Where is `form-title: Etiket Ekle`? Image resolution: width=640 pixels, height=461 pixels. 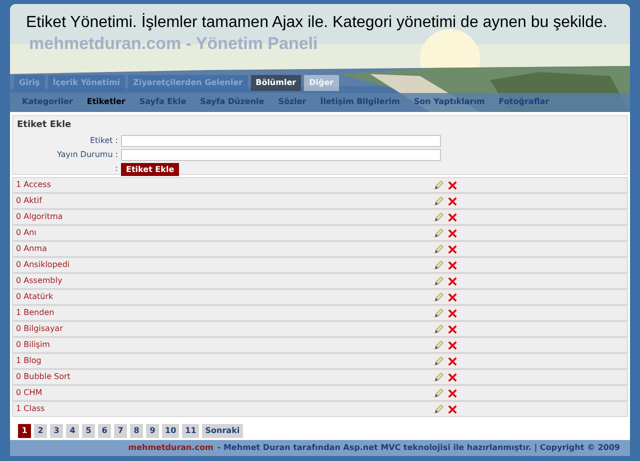 form-title: Etiket Ekle is located at coordinates (44, 125).